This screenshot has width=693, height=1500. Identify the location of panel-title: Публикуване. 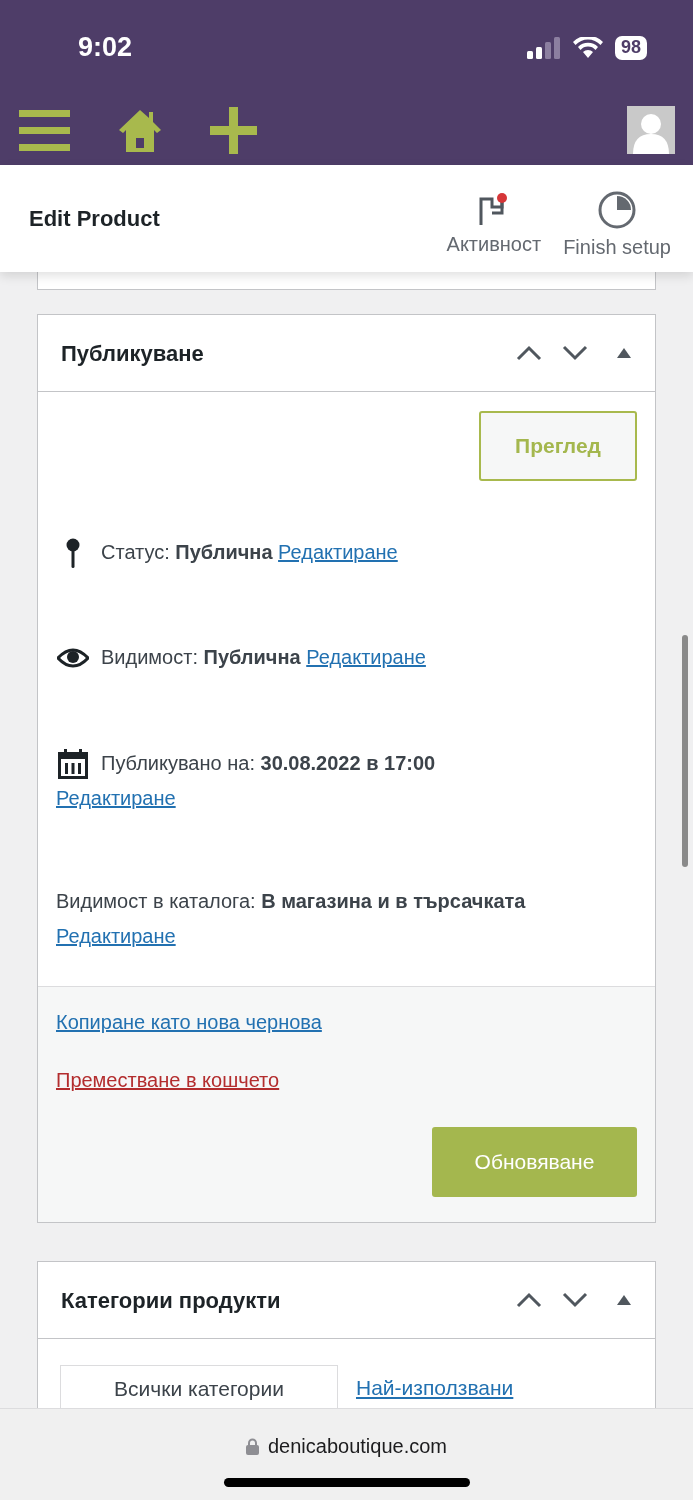
(132, 353).